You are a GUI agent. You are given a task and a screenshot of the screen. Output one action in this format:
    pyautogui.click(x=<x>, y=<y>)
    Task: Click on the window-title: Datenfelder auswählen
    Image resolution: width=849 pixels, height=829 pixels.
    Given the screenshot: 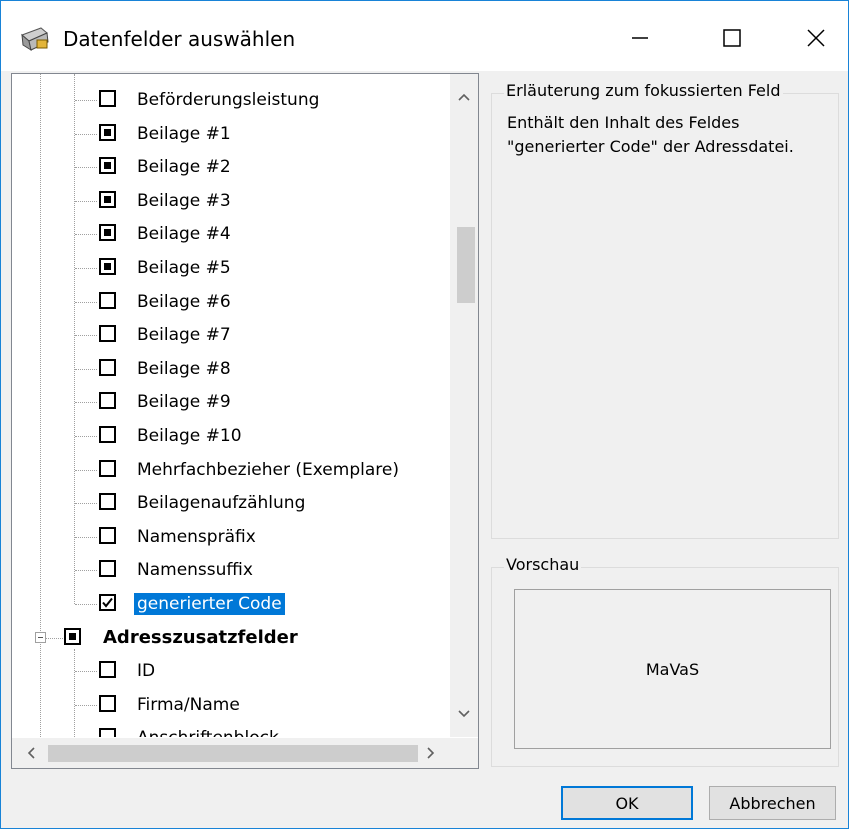 What is the action you would take?
    pyautogui.click(x=179, y=39)
    